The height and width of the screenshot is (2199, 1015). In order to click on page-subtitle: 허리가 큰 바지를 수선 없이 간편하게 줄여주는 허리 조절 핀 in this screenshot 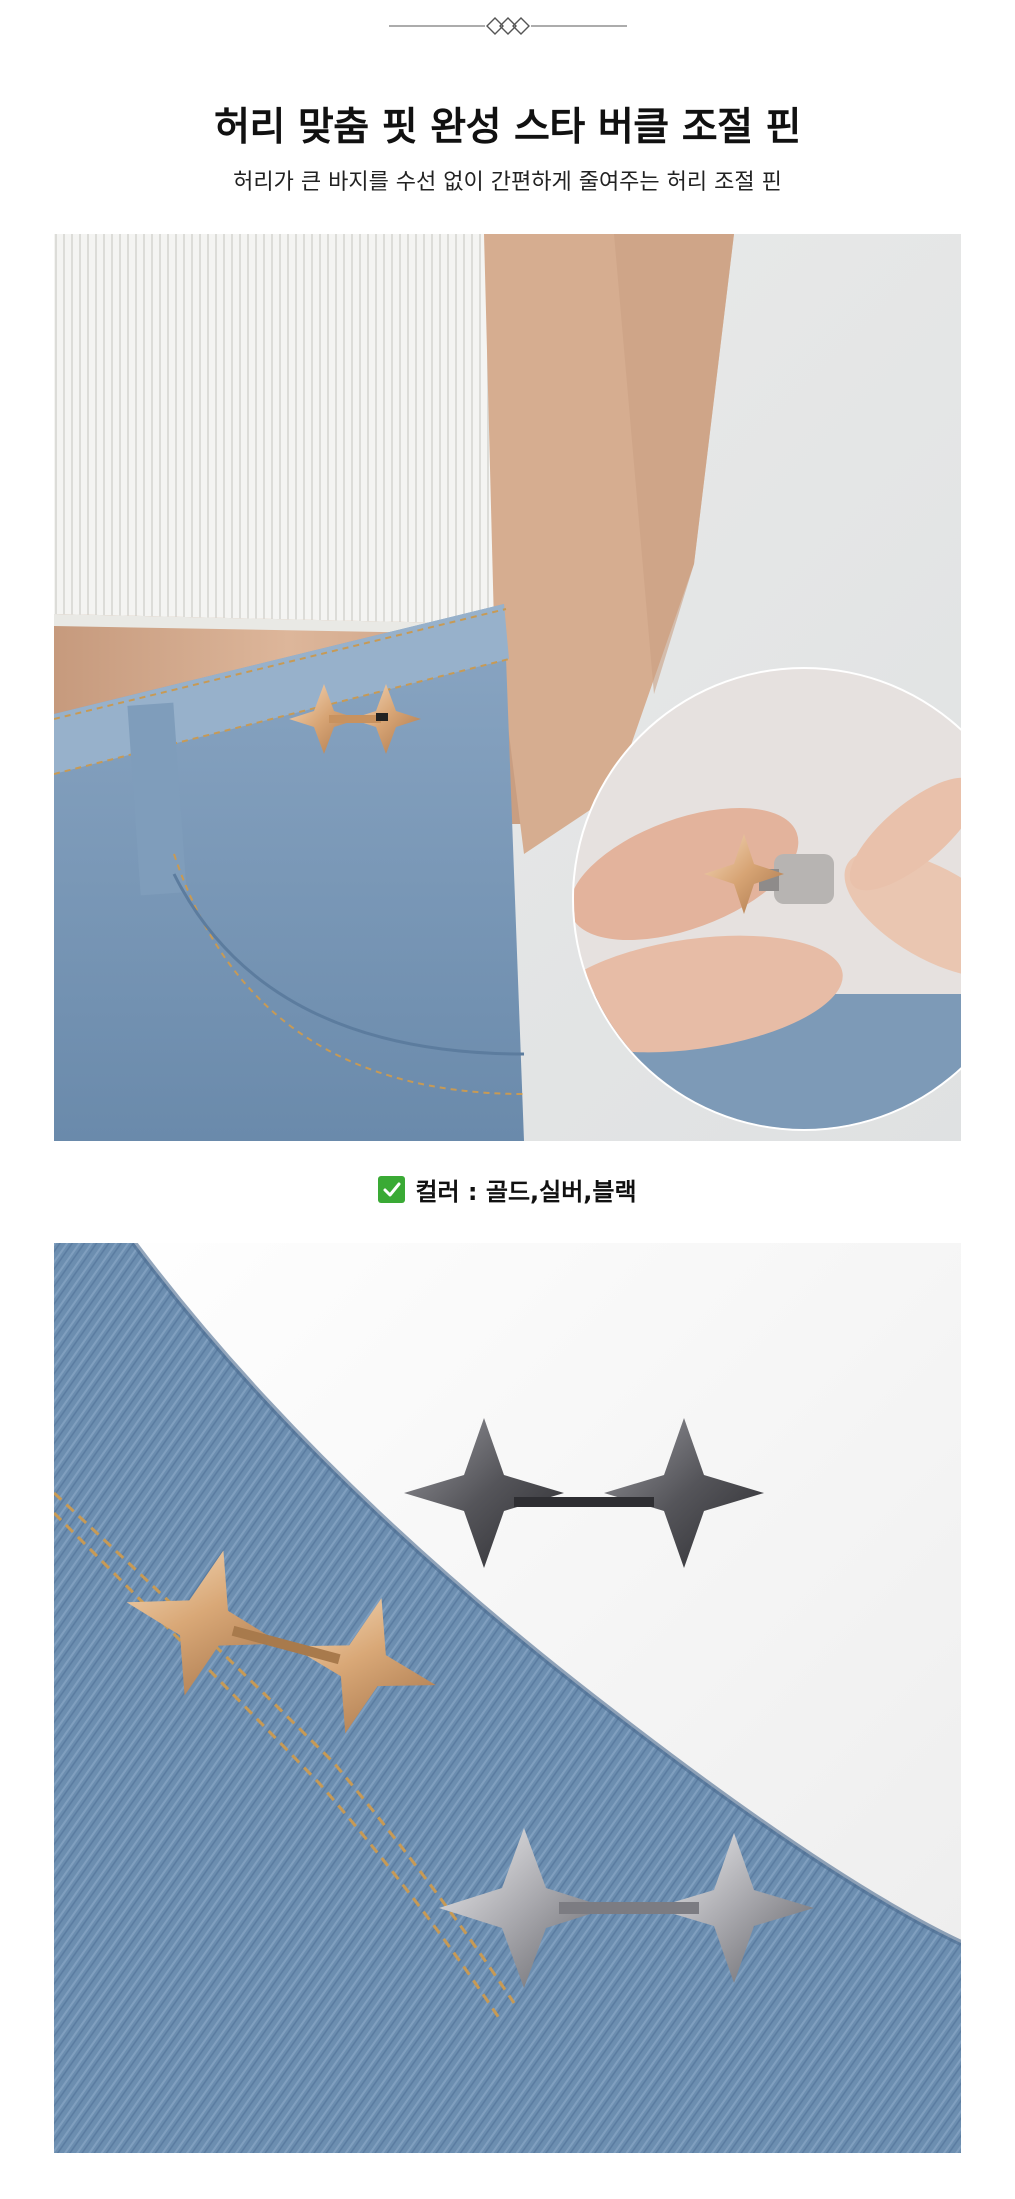, I will do `click(507, 182)`.